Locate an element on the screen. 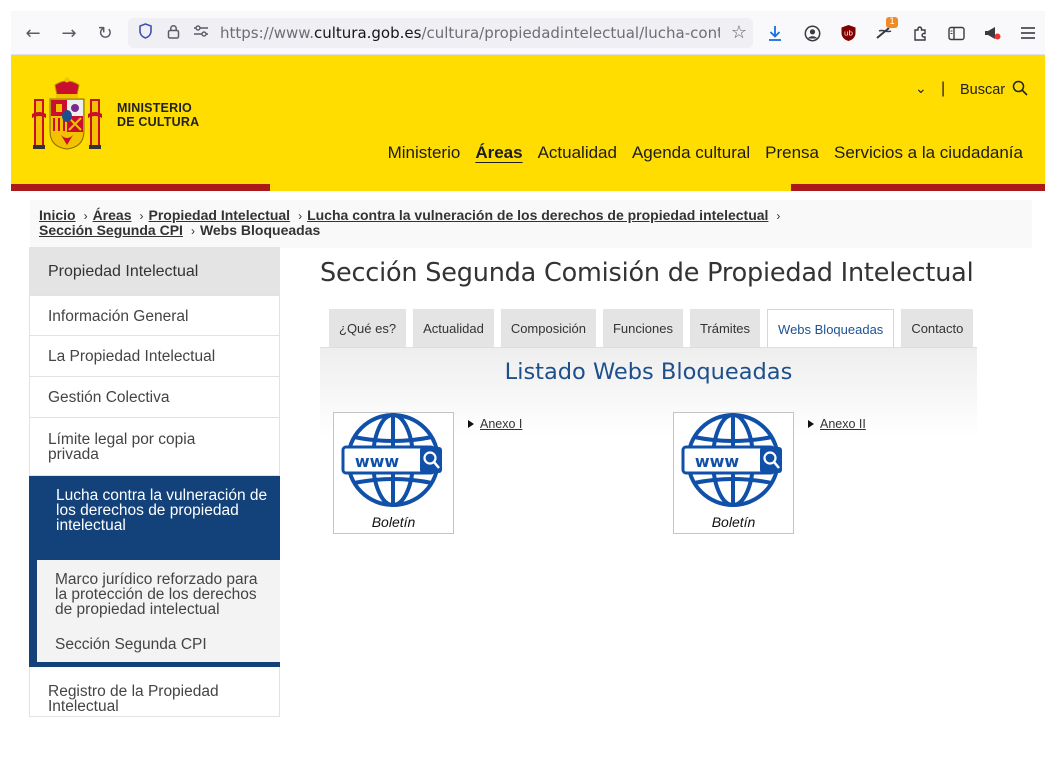  header-stripe-right is located at coordinates (918, 187).